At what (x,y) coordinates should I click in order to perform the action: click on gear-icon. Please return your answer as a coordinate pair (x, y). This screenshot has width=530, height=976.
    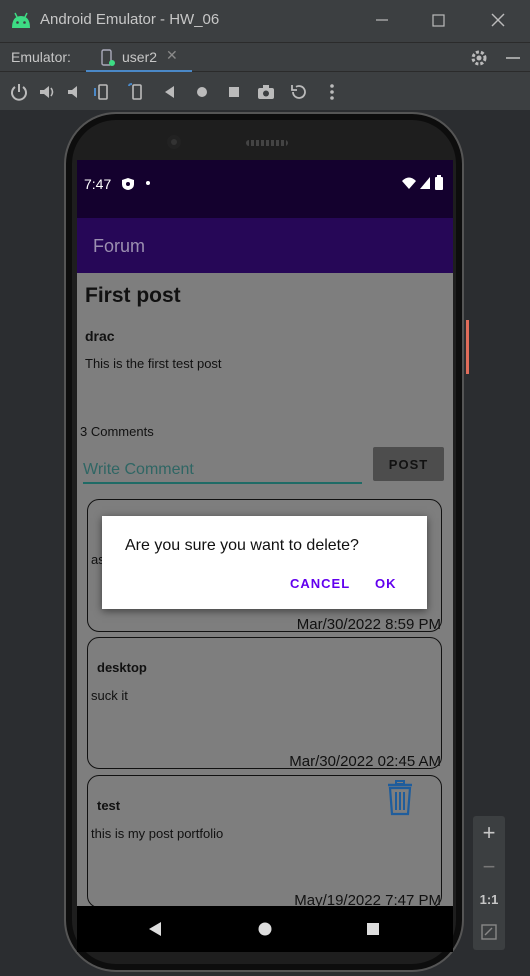
    Looking at the image, I should click on (479, 58).